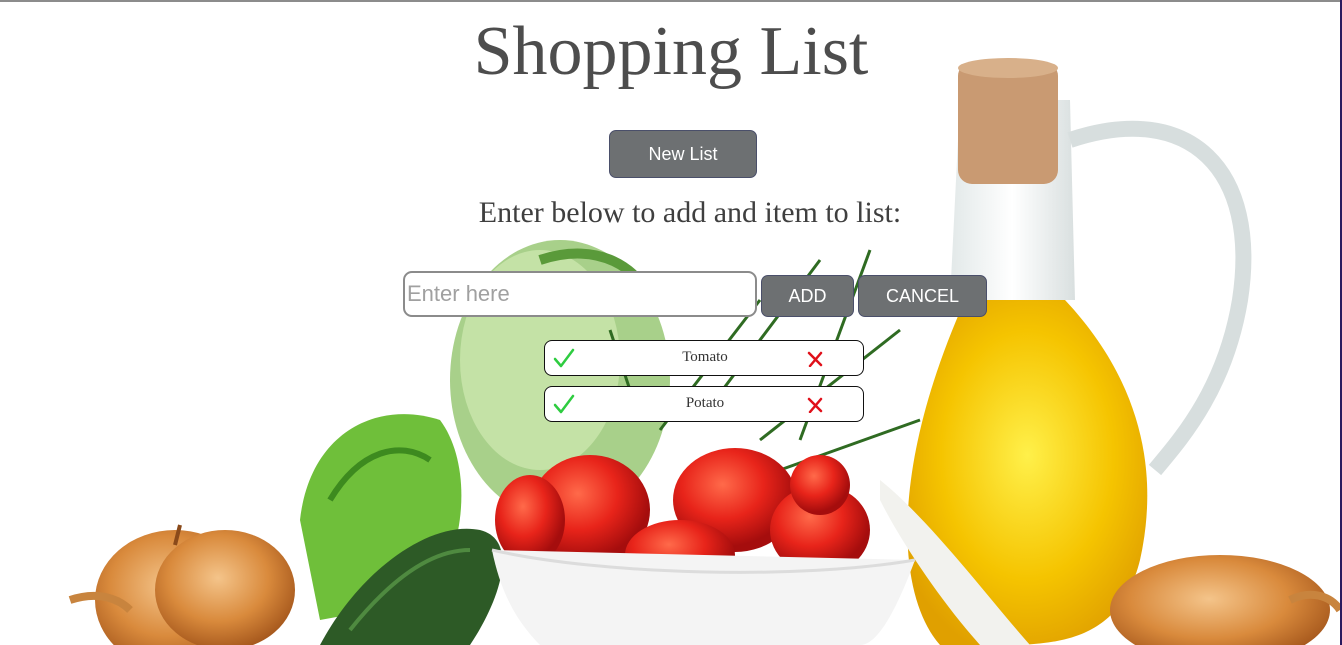 The image size is (1342, 645). I want to click on add-button: ADD, so click(807, 296).